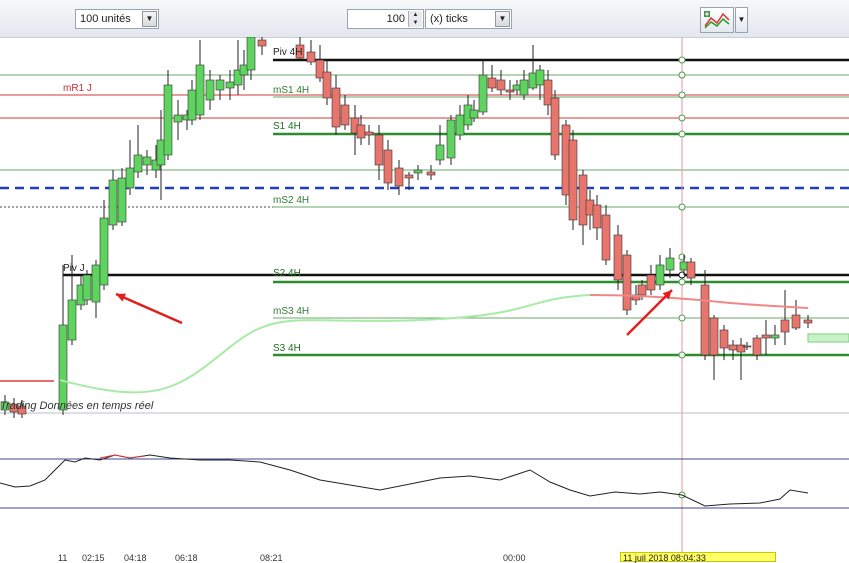  I want to click on time-label: 08:21, so click(271, 558).